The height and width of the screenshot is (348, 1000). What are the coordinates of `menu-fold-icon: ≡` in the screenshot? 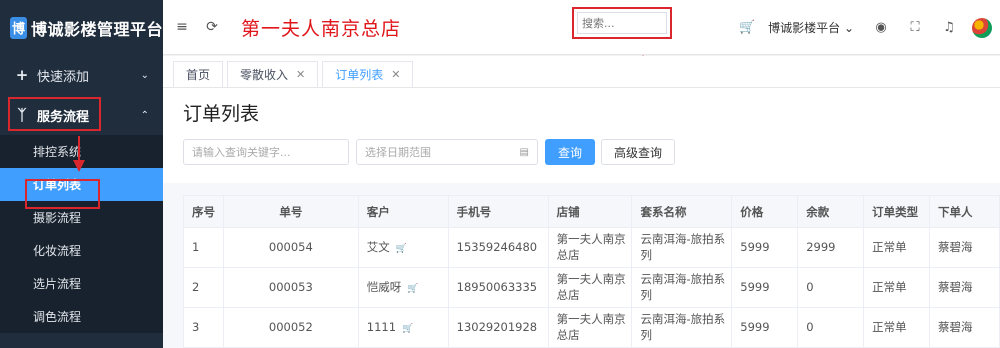 It's located at (182, 27).